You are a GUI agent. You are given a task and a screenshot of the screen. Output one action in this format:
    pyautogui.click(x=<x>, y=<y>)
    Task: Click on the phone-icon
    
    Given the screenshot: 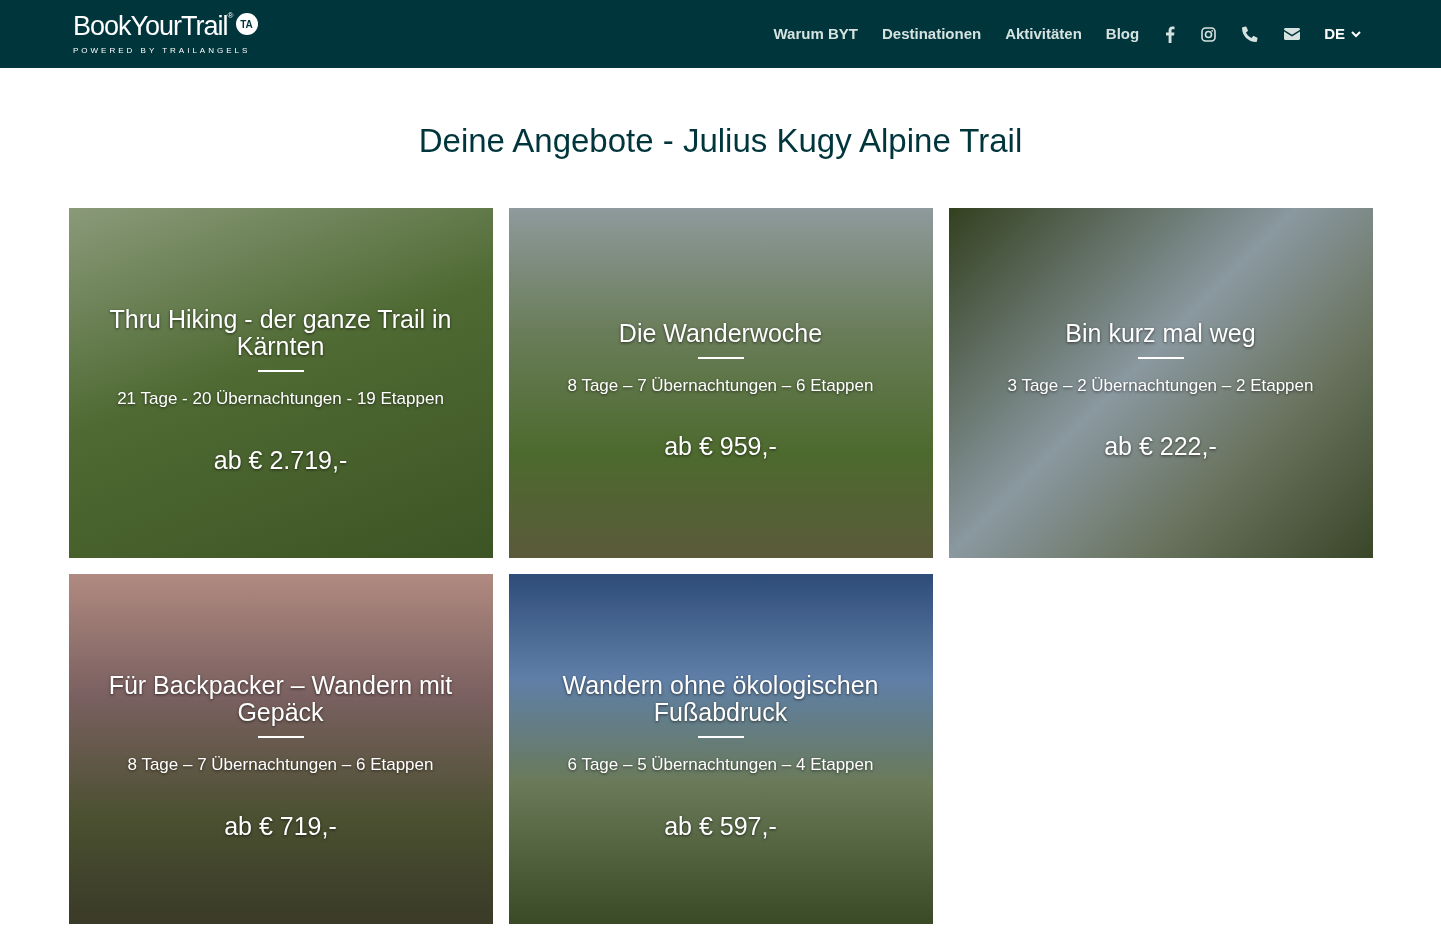 What is the action you would take?
    pyautogui.click(x=1250, y=34)
    